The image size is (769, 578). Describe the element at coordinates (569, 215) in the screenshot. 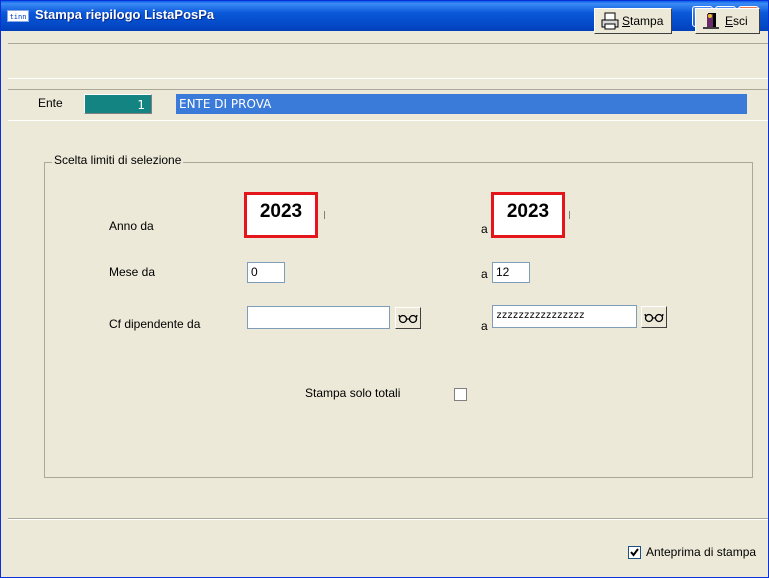

I see `year-to-spin-mark` at that location.